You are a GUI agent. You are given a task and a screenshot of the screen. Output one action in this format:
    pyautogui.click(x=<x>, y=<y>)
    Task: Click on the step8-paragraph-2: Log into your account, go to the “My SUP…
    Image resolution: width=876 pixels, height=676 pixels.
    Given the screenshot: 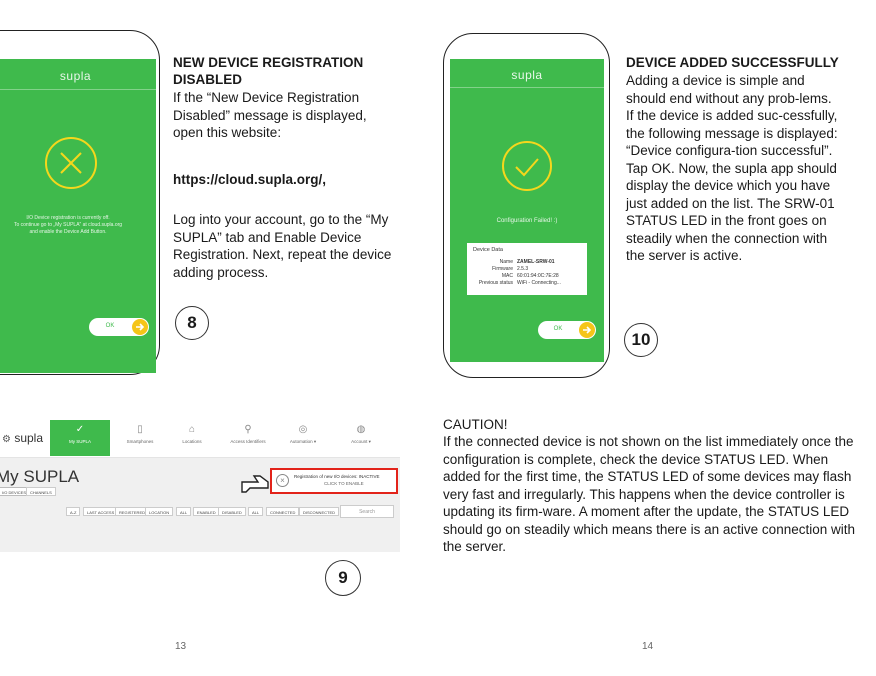 What is the action you would take?
    pyautogui.click(x=282, y=246)
    